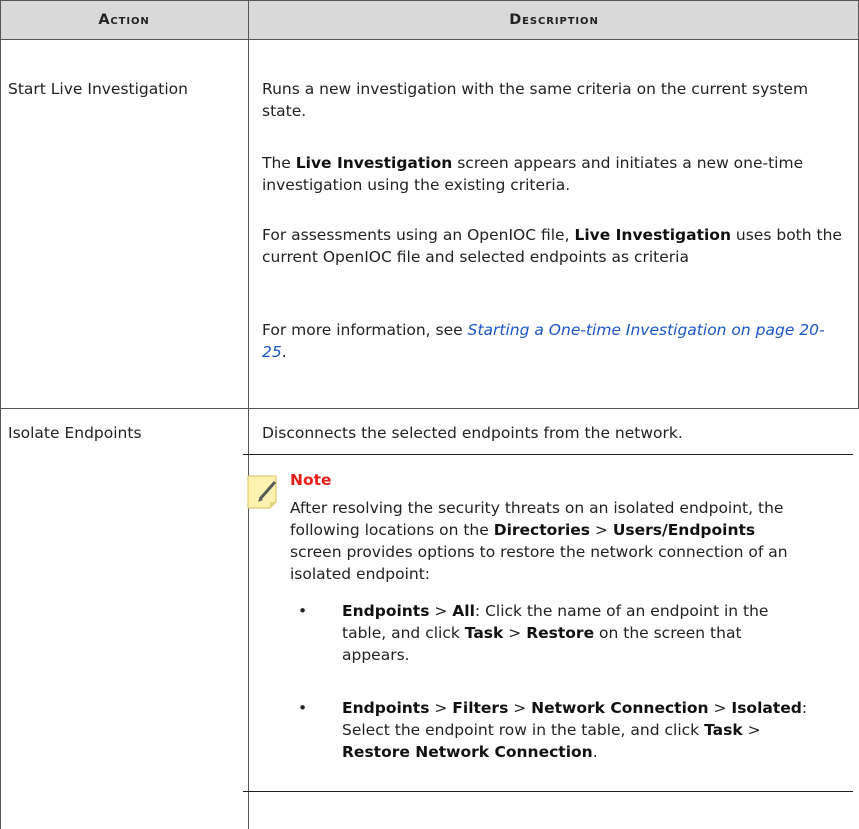 The width and height of the screenshot is (859, 829). I want to click on action-isolate-endpoints: Isolate Endpoints, so click(75, 433).